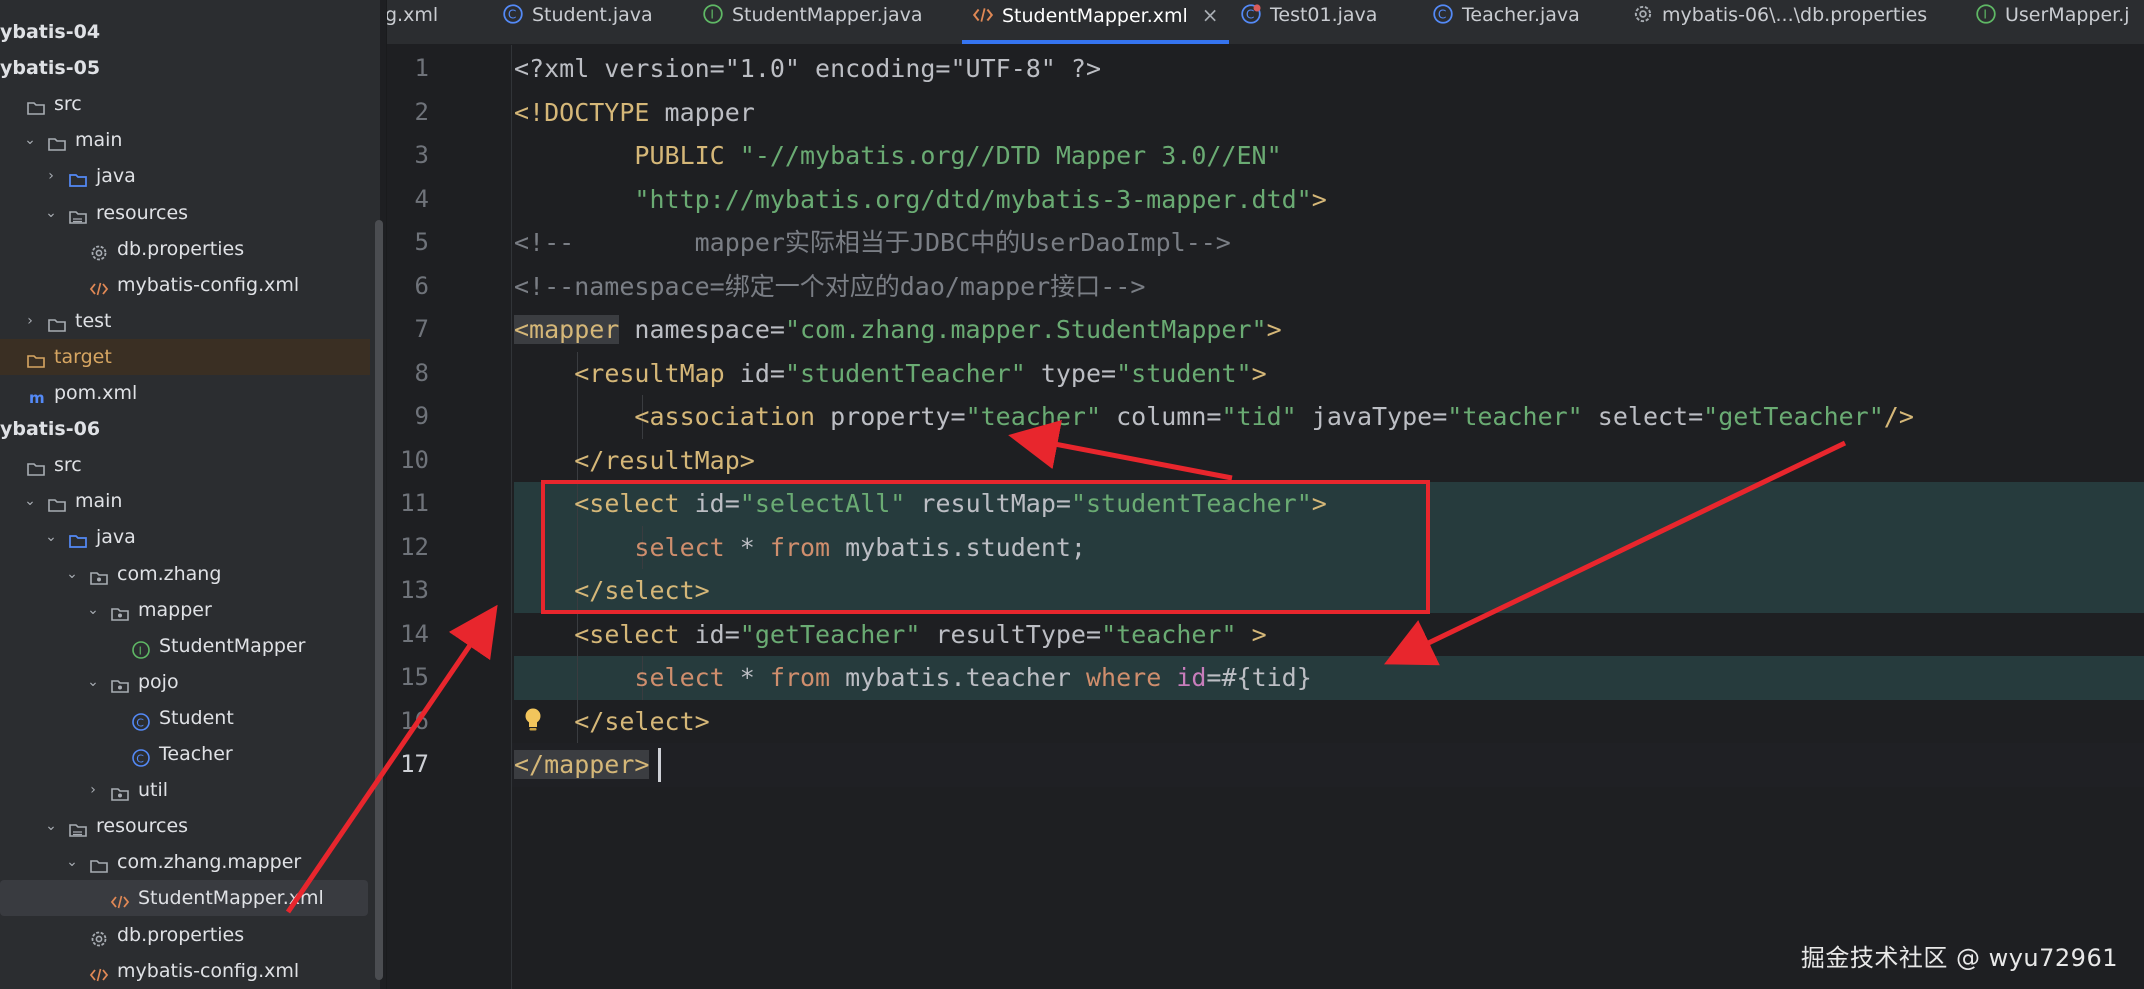 This screenshot has height=989, width=2144. I want to click on code-token: PUBLIC, so click(627, 155).